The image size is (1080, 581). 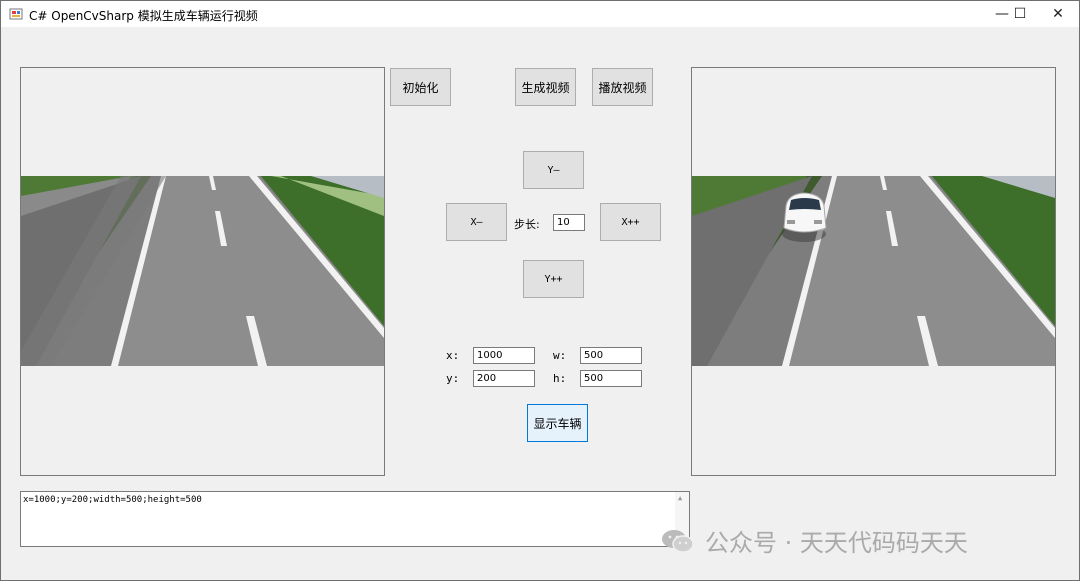 What do you see at coordinates (611, 355) in the screenshot?
I see `w-input: 500` at bounding box center [611, 355].